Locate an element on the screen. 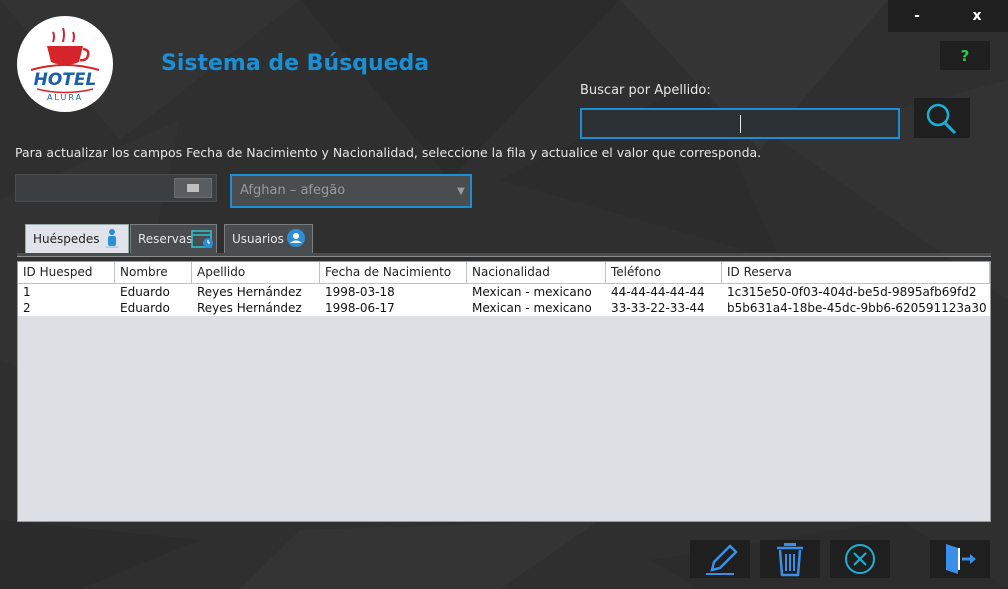 The width and height of the screenshot is (1008, 589). exit-button is located at coordinates (960, 559).